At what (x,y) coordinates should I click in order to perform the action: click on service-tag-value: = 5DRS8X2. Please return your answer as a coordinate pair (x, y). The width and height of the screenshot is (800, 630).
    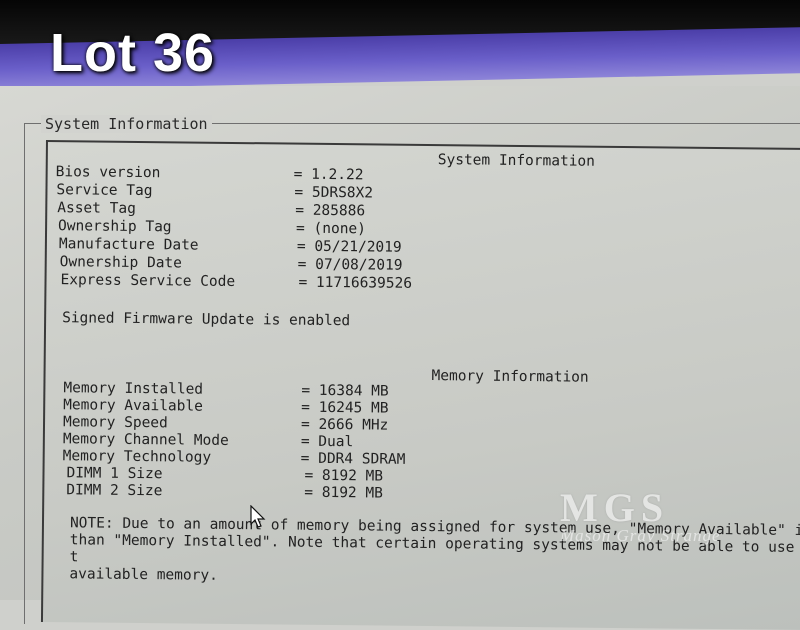
    Looking at the image, I should click on (333, 193).